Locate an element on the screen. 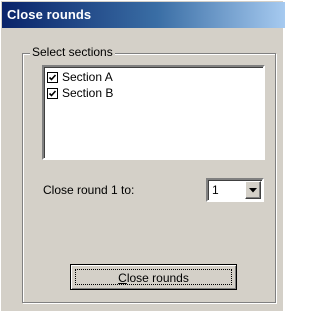 The height and width of the screenshot is (311, 320). group-legend: Select sections is located at coordinates (72, 52).